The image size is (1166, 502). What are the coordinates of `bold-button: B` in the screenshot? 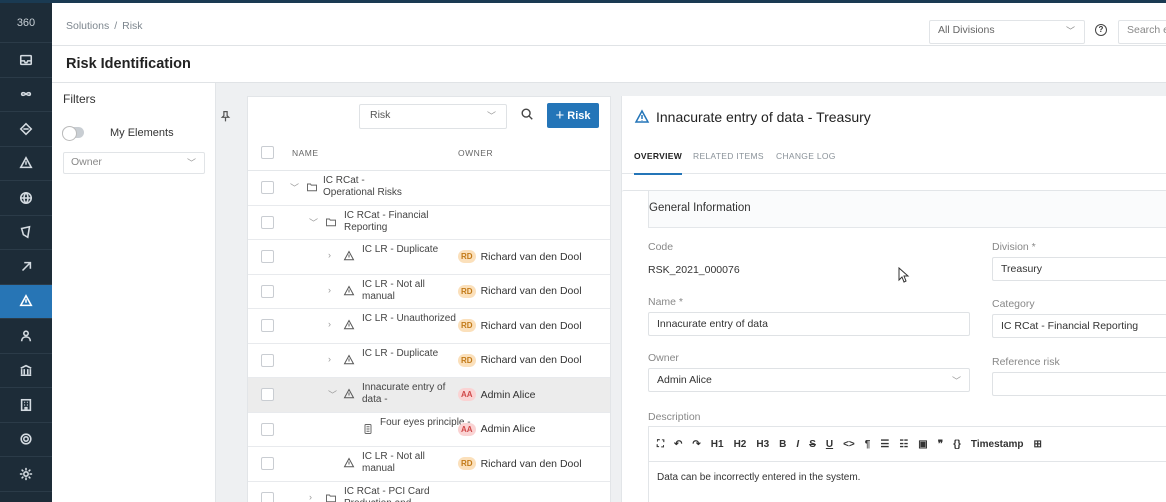 It's located at (782, 444).